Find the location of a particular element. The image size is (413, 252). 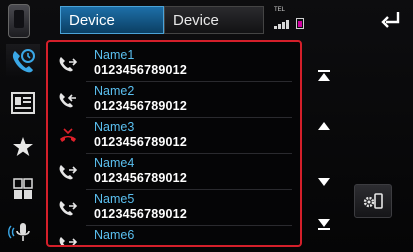

phone-status-indicator: TEL is located at coordinates (294, 19).